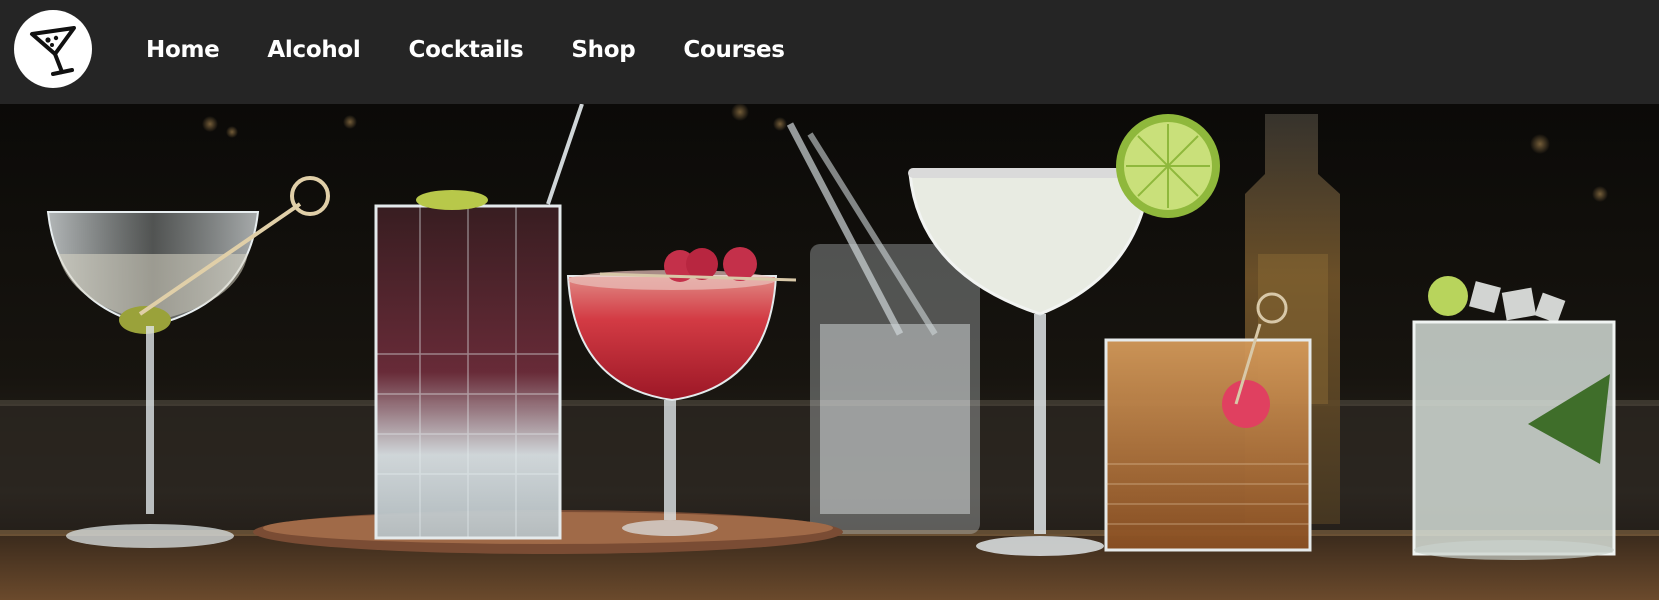  Describe the element at coordinates (466, 50) in the screenshot. I see `nav-cocktails: Cocktails` at that location.